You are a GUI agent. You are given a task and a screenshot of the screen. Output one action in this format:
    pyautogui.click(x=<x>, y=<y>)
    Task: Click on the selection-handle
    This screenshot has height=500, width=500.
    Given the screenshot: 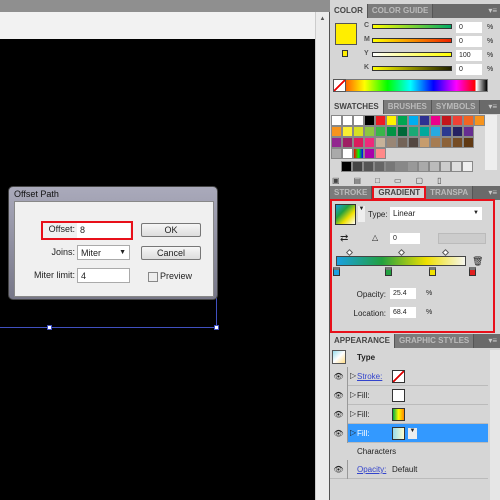 What is the action you would take?
    pyautogui.click(x=216, y=327)
    